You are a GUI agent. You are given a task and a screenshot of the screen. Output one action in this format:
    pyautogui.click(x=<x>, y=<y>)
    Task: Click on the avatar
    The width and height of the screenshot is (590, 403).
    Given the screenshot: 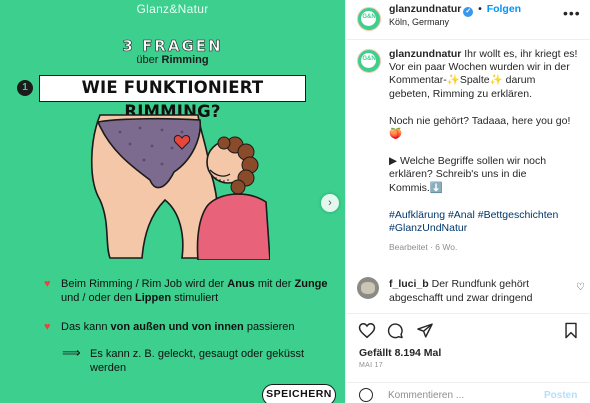 What is the action you would take?
    pyautogui.click(x=368, y=288)
    